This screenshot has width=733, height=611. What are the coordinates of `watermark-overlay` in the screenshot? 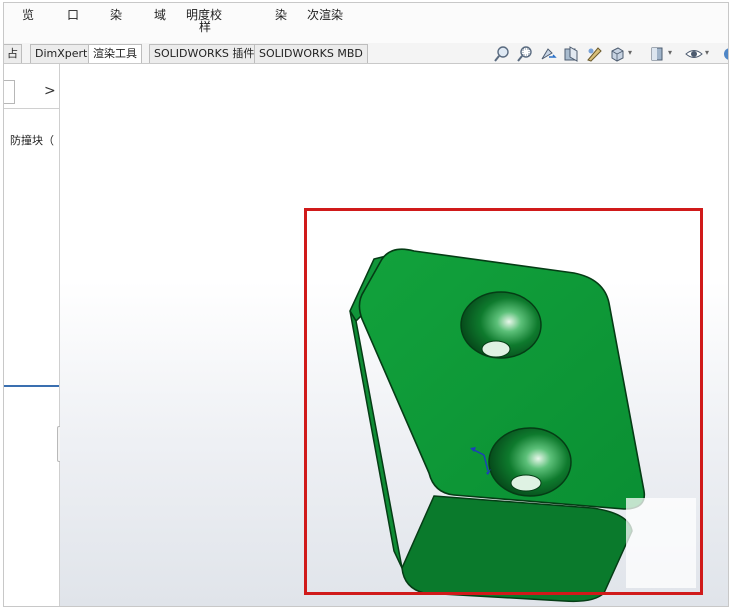 It's located at (661, 543).